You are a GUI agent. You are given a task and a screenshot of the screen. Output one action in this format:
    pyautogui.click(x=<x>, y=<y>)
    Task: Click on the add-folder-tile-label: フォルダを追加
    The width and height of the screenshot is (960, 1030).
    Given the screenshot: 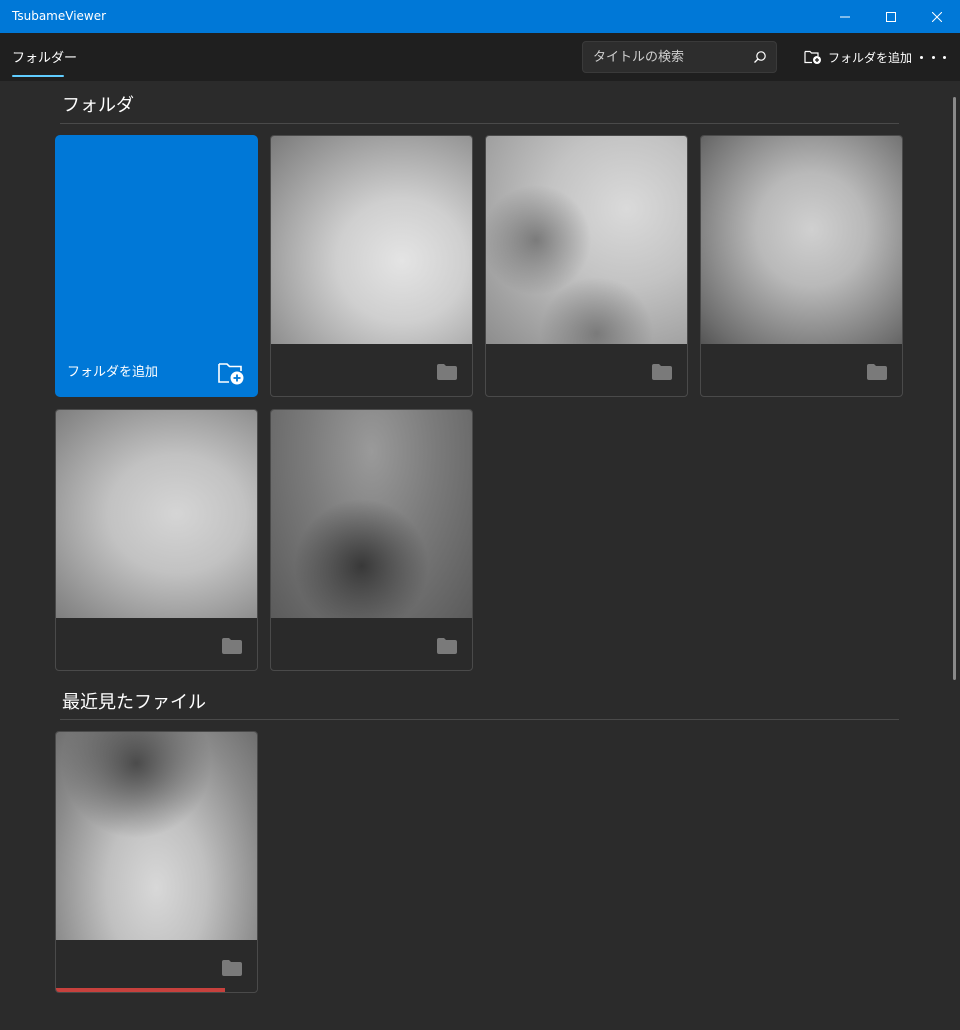 What is the action you would take?
    pyautogui.click(x=113, y=372)
    